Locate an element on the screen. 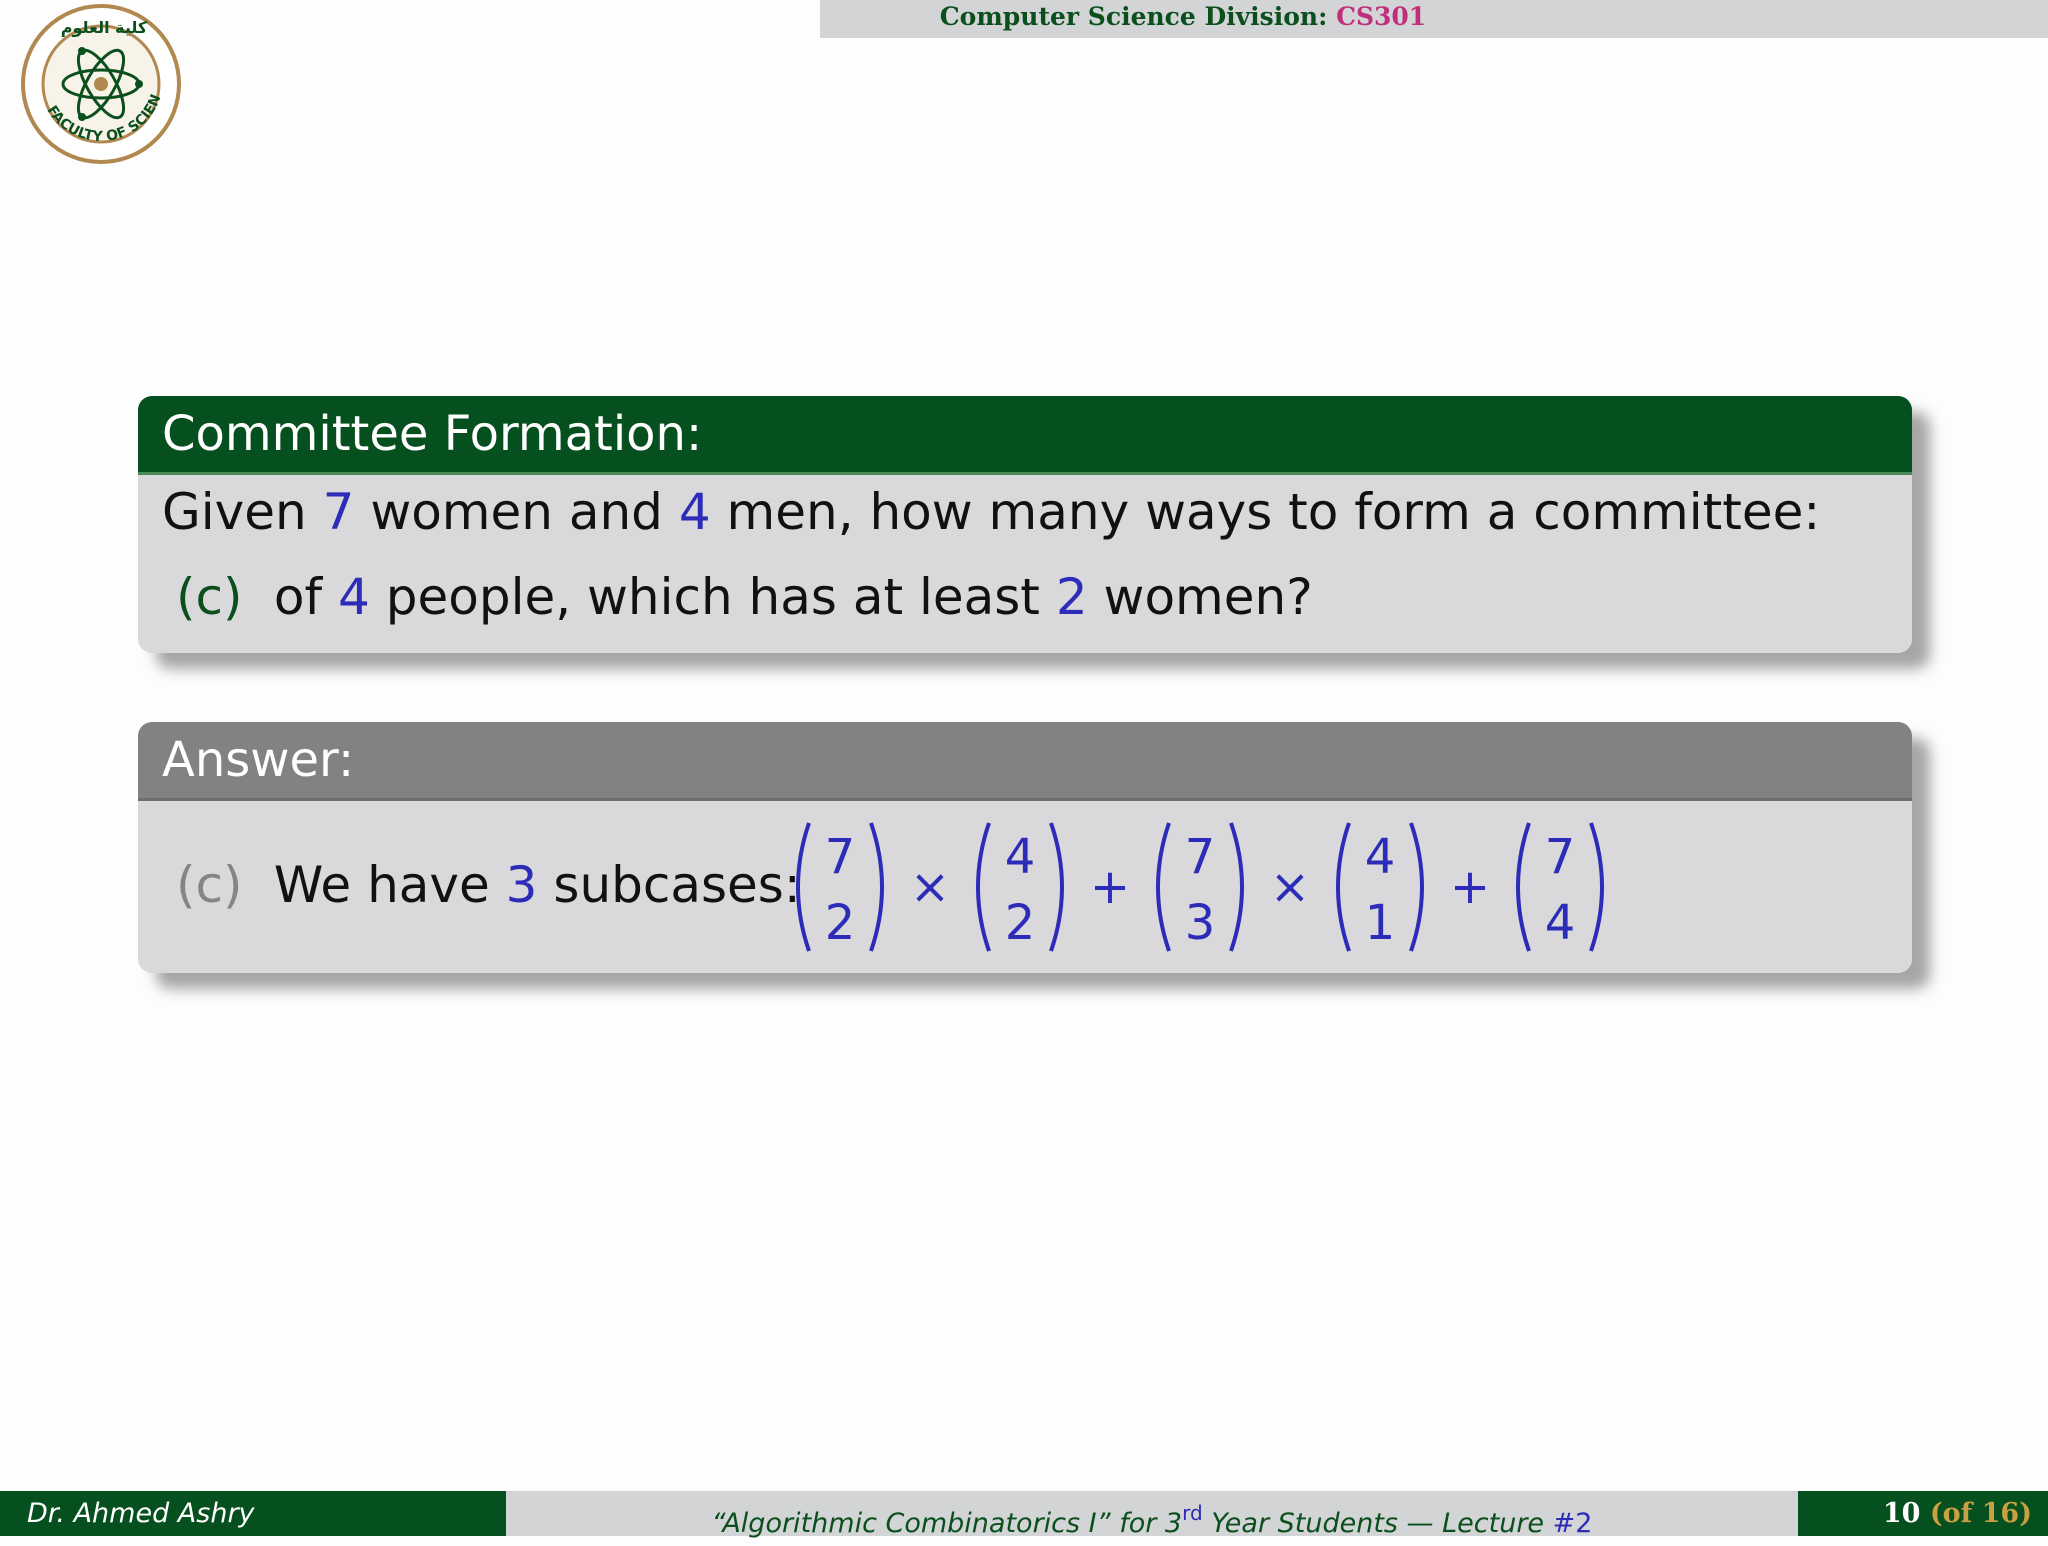  answer-body: (c) We have 3 subcases: 7 2 × 4 2 +7 3 × 4 1 +7 4 is located at coordinates (1025, 887).